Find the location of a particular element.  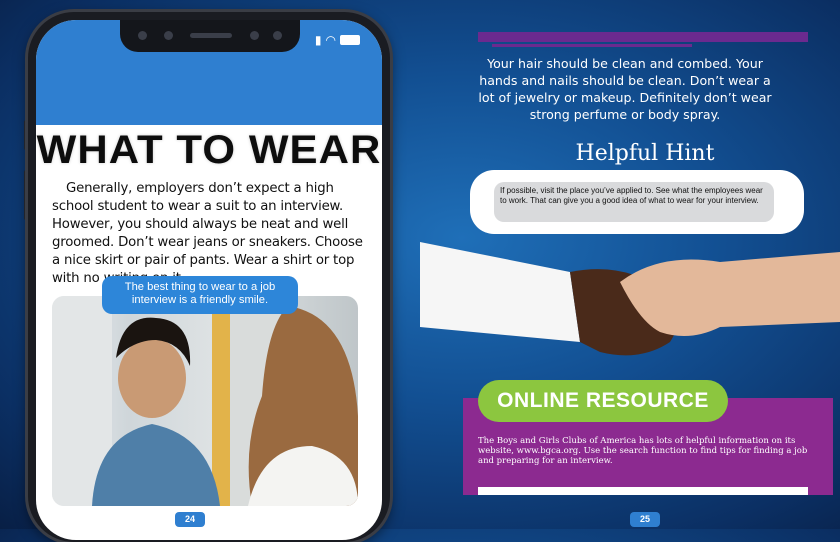

battery-icon is located at coordinates (350, 40).